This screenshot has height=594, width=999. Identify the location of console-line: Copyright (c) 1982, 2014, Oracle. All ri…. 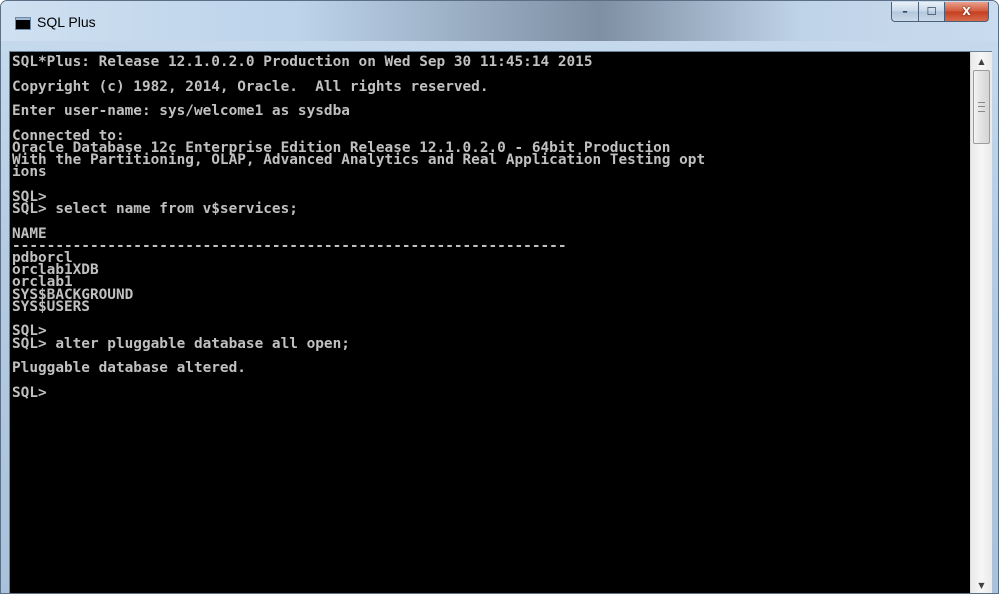
(250, 86).